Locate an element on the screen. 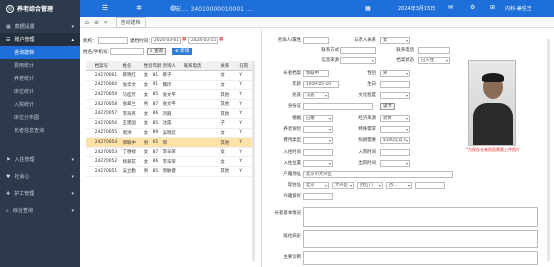 The image size is (554, 267). form-scrollbar is located at coordinates (548, 150).